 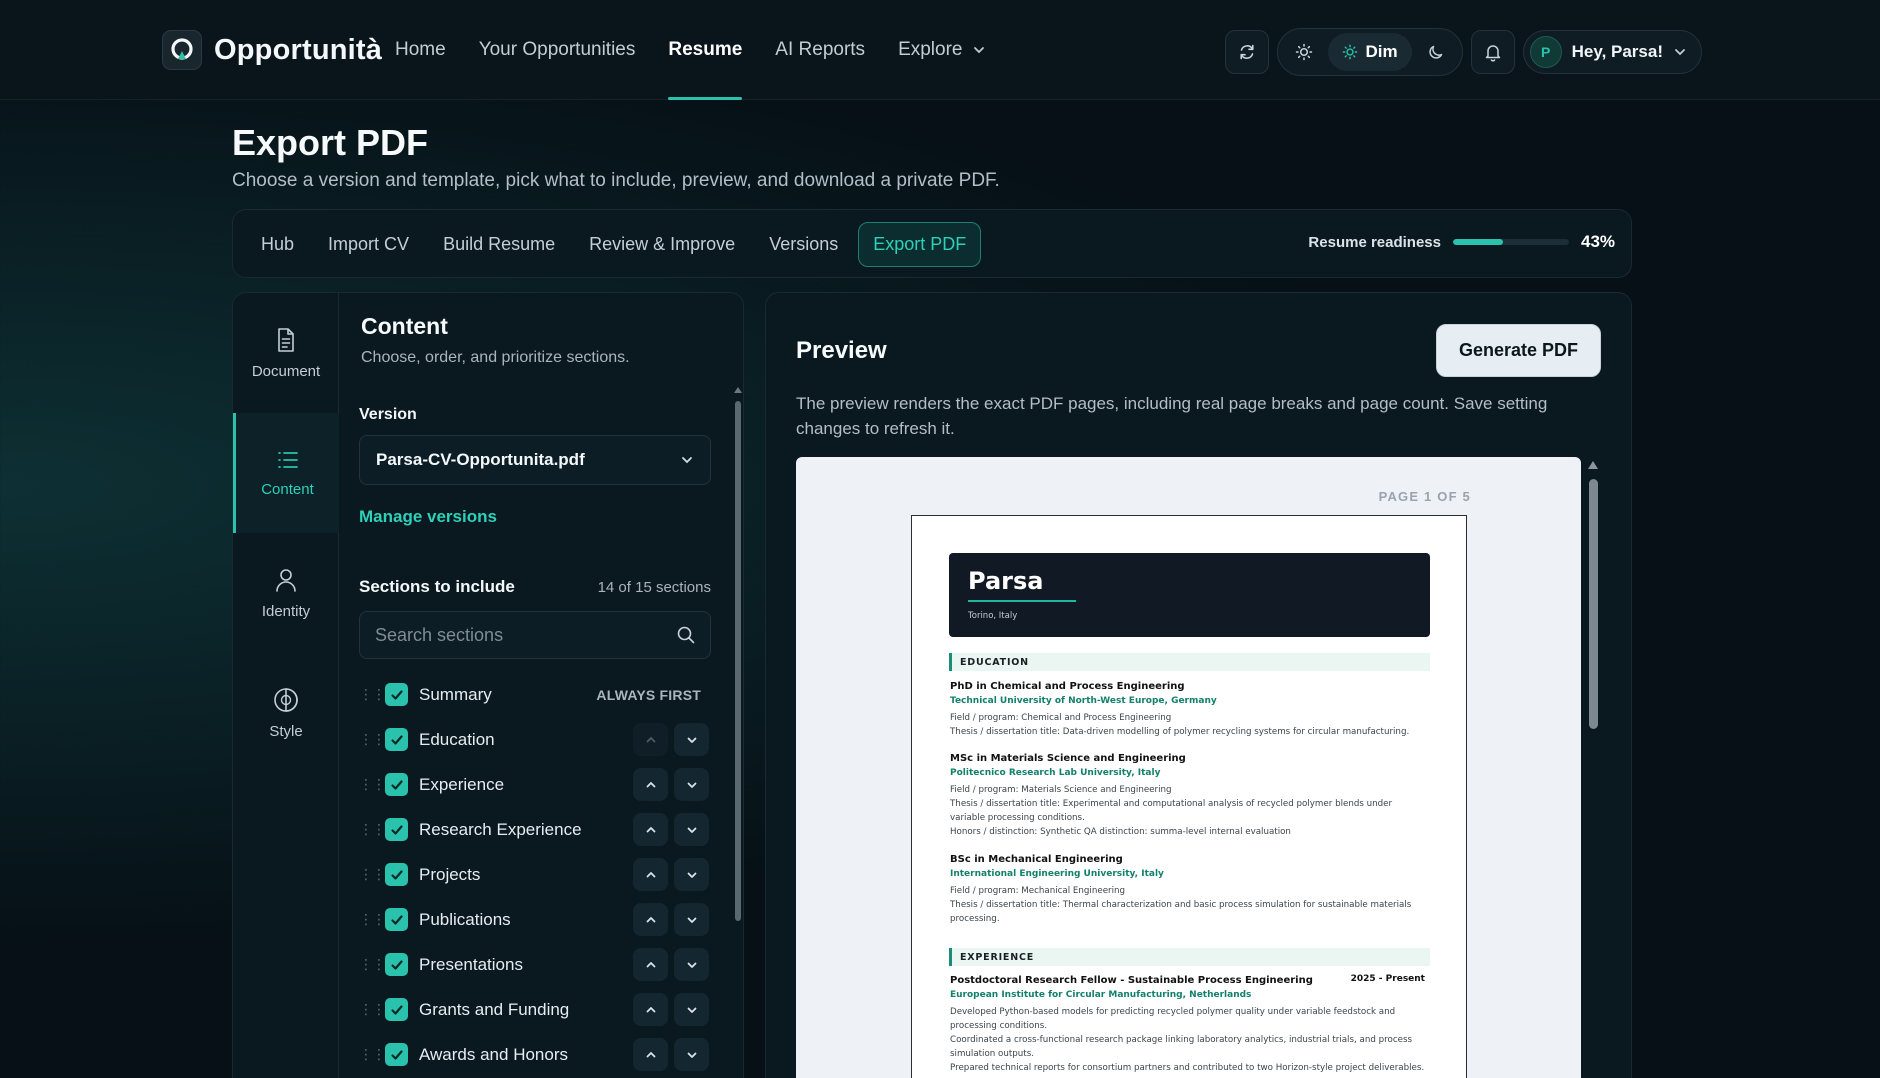 I want to click on brand: Opportunità, so click(x=272, y=50).